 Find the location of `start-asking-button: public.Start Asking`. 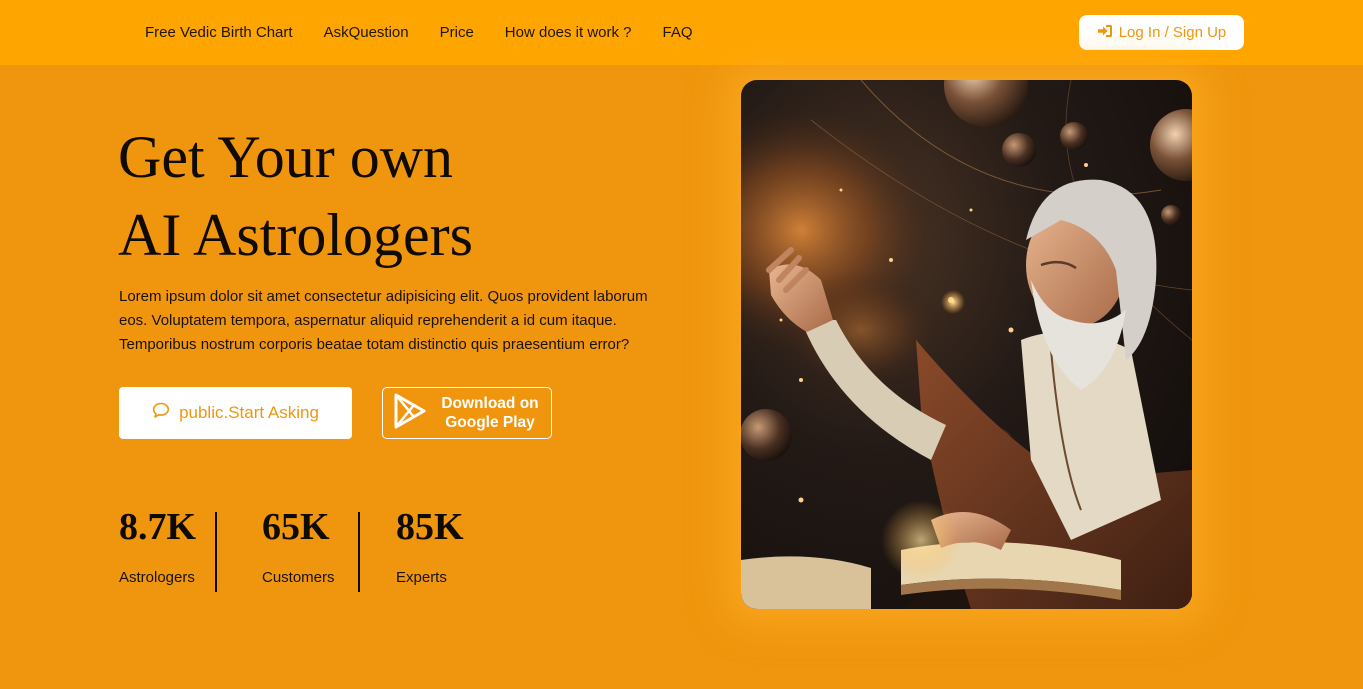

start-asking-button: public.Start Asking is located at coordinates (235, 413).